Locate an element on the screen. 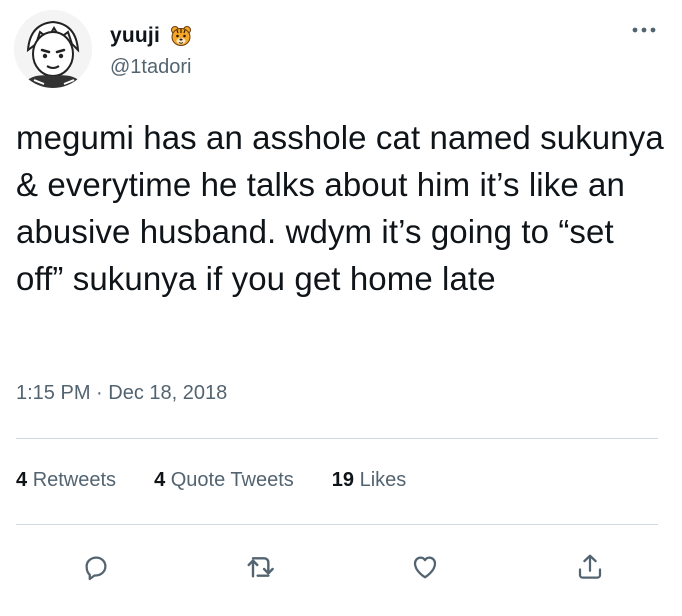 This screenshot has width=682, height=616. more-options-icon is located at coordinates (644, 30).